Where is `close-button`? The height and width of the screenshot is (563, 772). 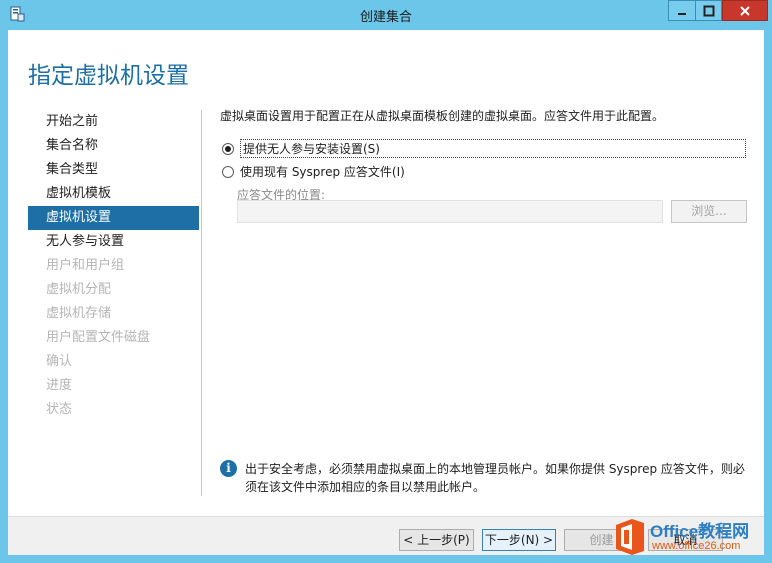 close-button is located at coordinates (745, 10).